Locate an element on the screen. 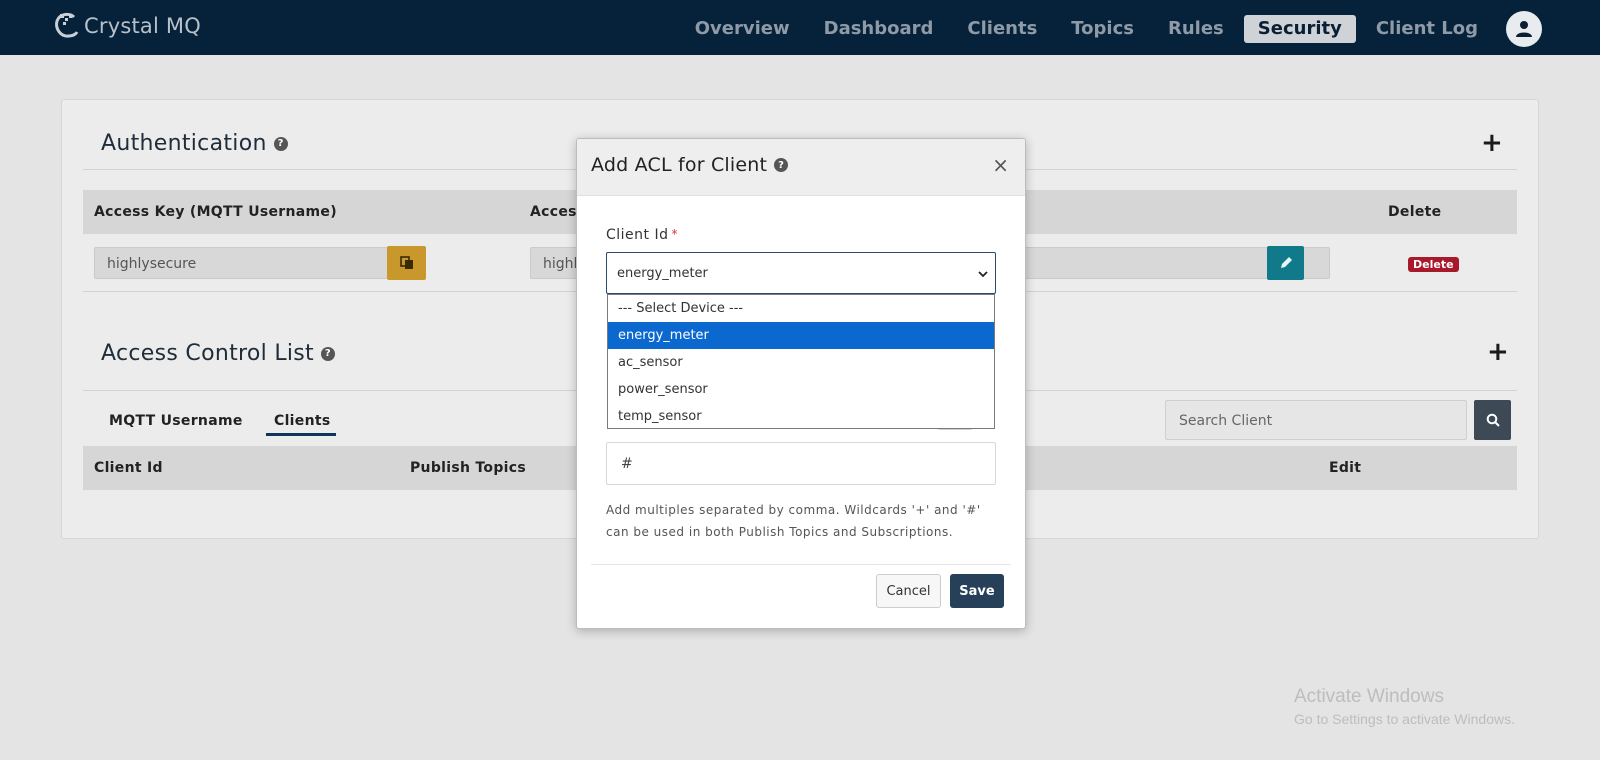 The width and height of the screenshot is (1600, 760). dropdown-option: temp_sensor is located at coordinates (801, 416).